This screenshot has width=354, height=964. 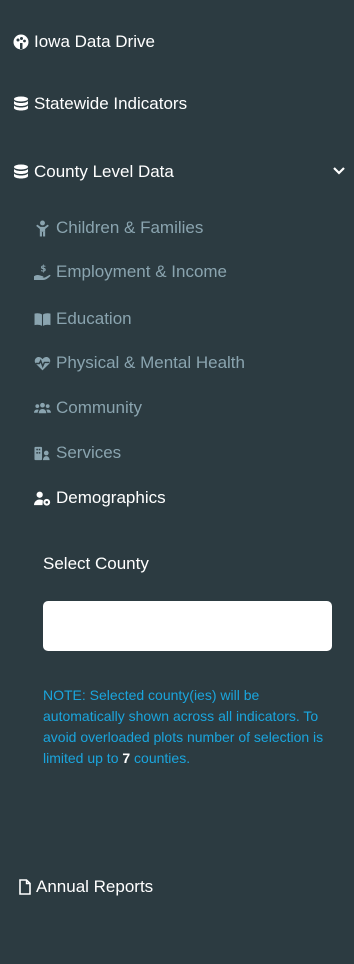 I want to click on sidebar-item-education: Education, so click(x=177, y=319).